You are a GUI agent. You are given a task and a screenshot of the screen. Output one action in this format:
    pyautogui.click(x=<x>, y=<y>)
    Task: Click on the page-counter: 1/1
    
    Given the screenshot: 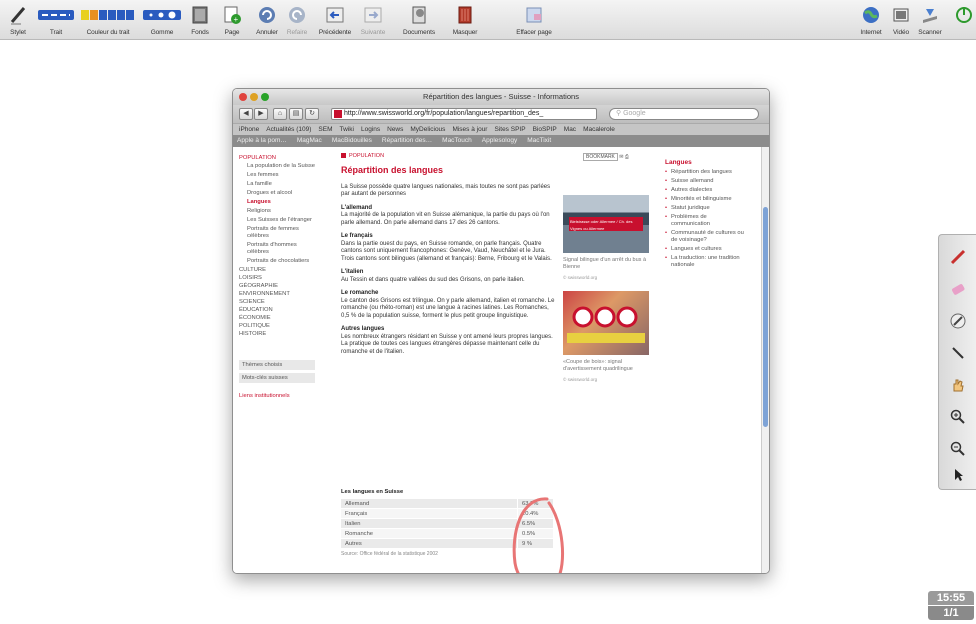 What is the action you would take?
    pyautogui.click(x=951, y=613)
    